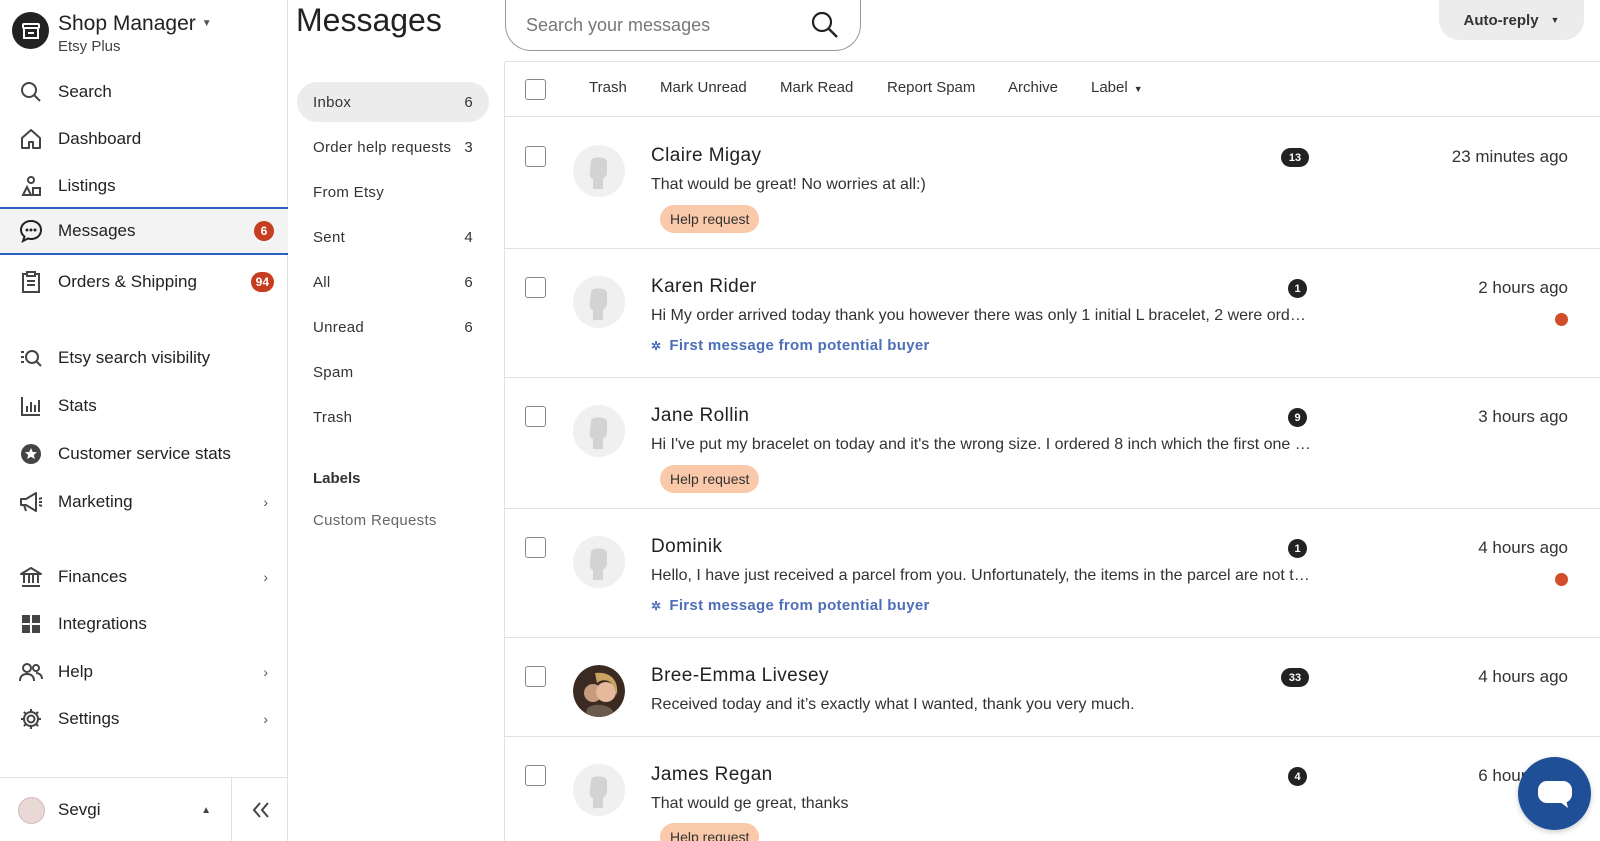  Describe the element at coordinates (816, 87) in the screenshot. I see `mark-read-button: Mark Read` at that location.